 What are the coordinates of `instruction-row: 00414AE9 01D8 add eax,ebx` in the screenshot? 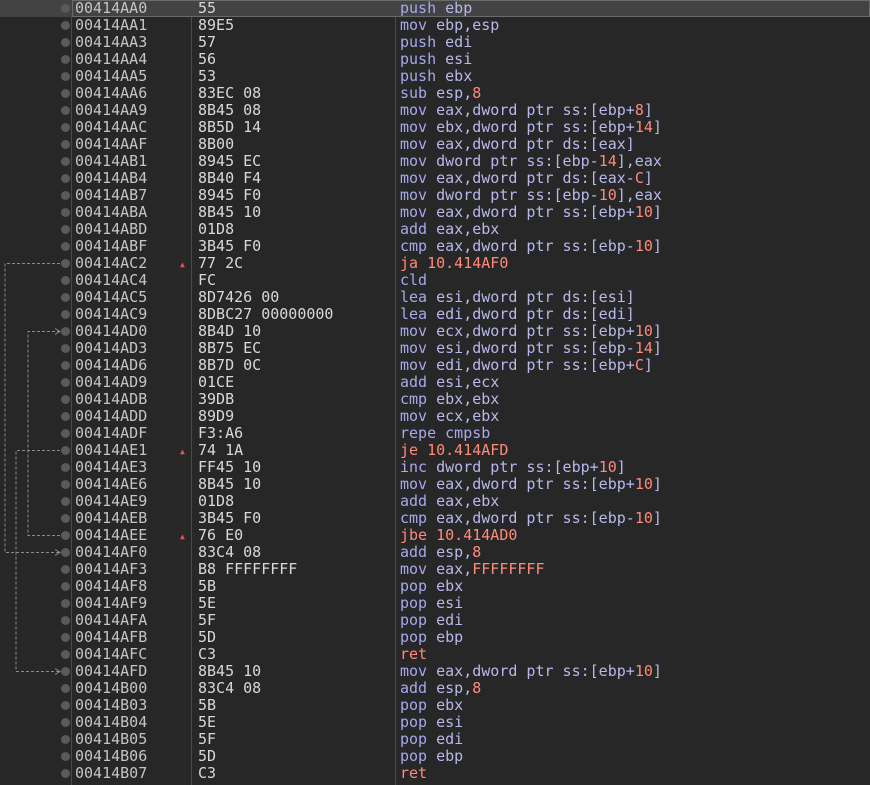 It's located at (435, 501).